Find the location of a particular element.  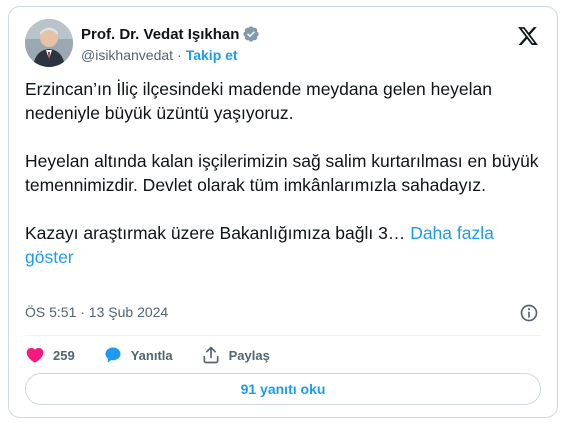

speech-bubble-icon is located at coordinates (113, 355).